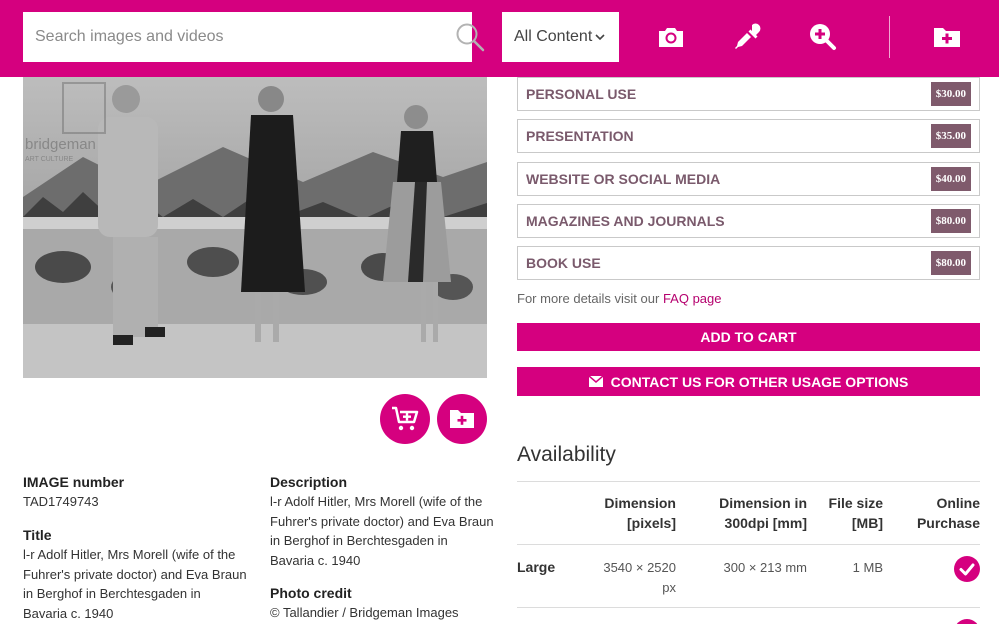 This screenshot has height=624, width=999. What do you see at coordinates (748, 263) in the screenshot?
I see `licence-book-use: BOOK USE $80.00` at bounding box center [748, 263].